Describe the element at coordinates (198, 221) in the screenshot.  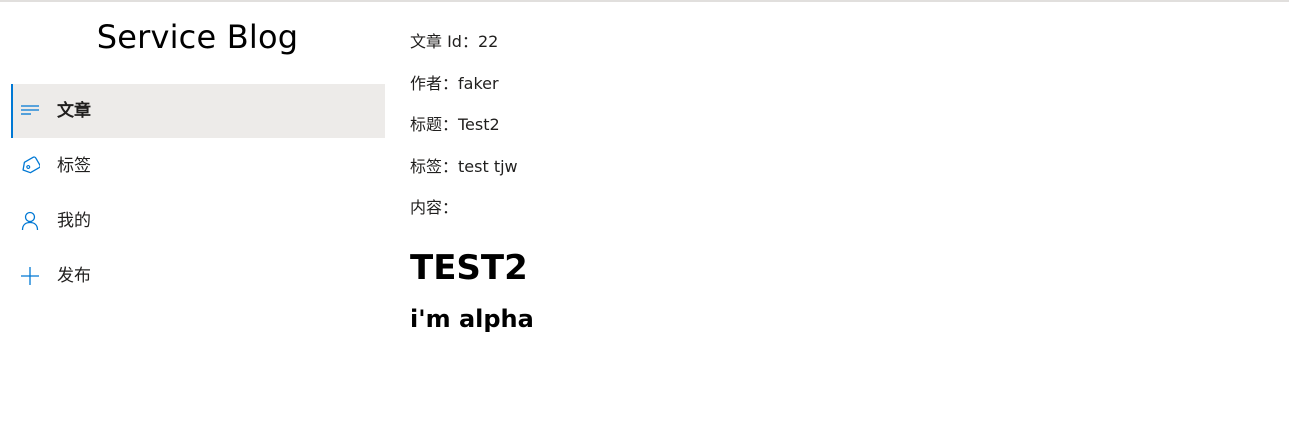
I see `sidebar-item-mine: 我的` at that location.